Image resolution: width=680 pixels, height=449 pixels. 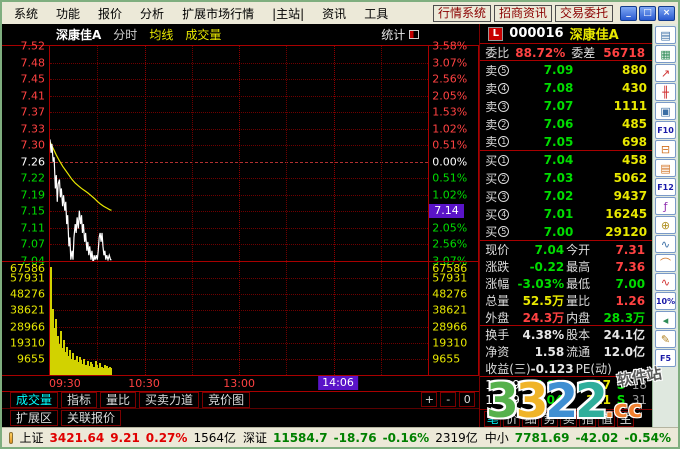 I want to click on magnifier-icon: ⊕, so click(x=666, y=225).